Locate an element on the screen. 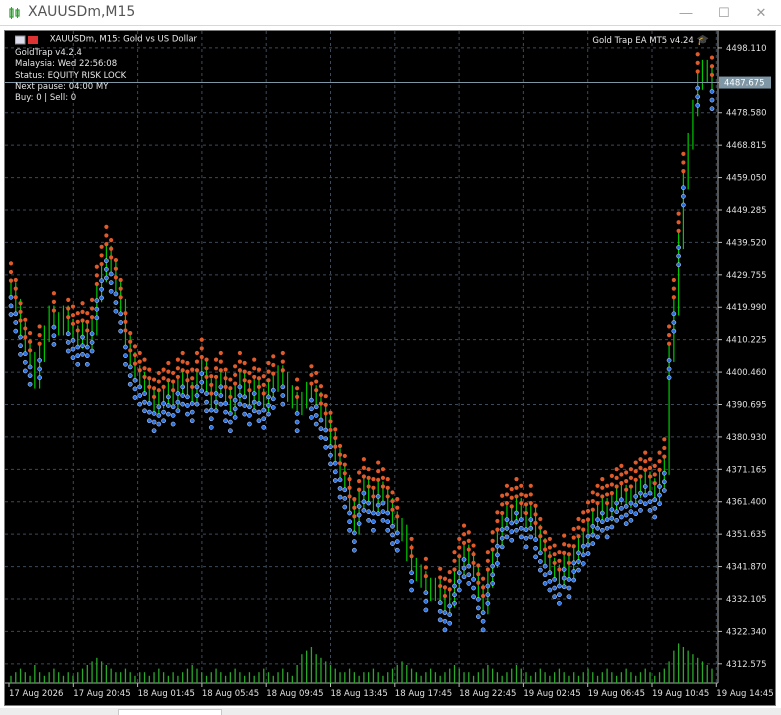 The width and height of the screenshot is (781, 715). close-icon: ✕ is located at coordinates (761, 13).